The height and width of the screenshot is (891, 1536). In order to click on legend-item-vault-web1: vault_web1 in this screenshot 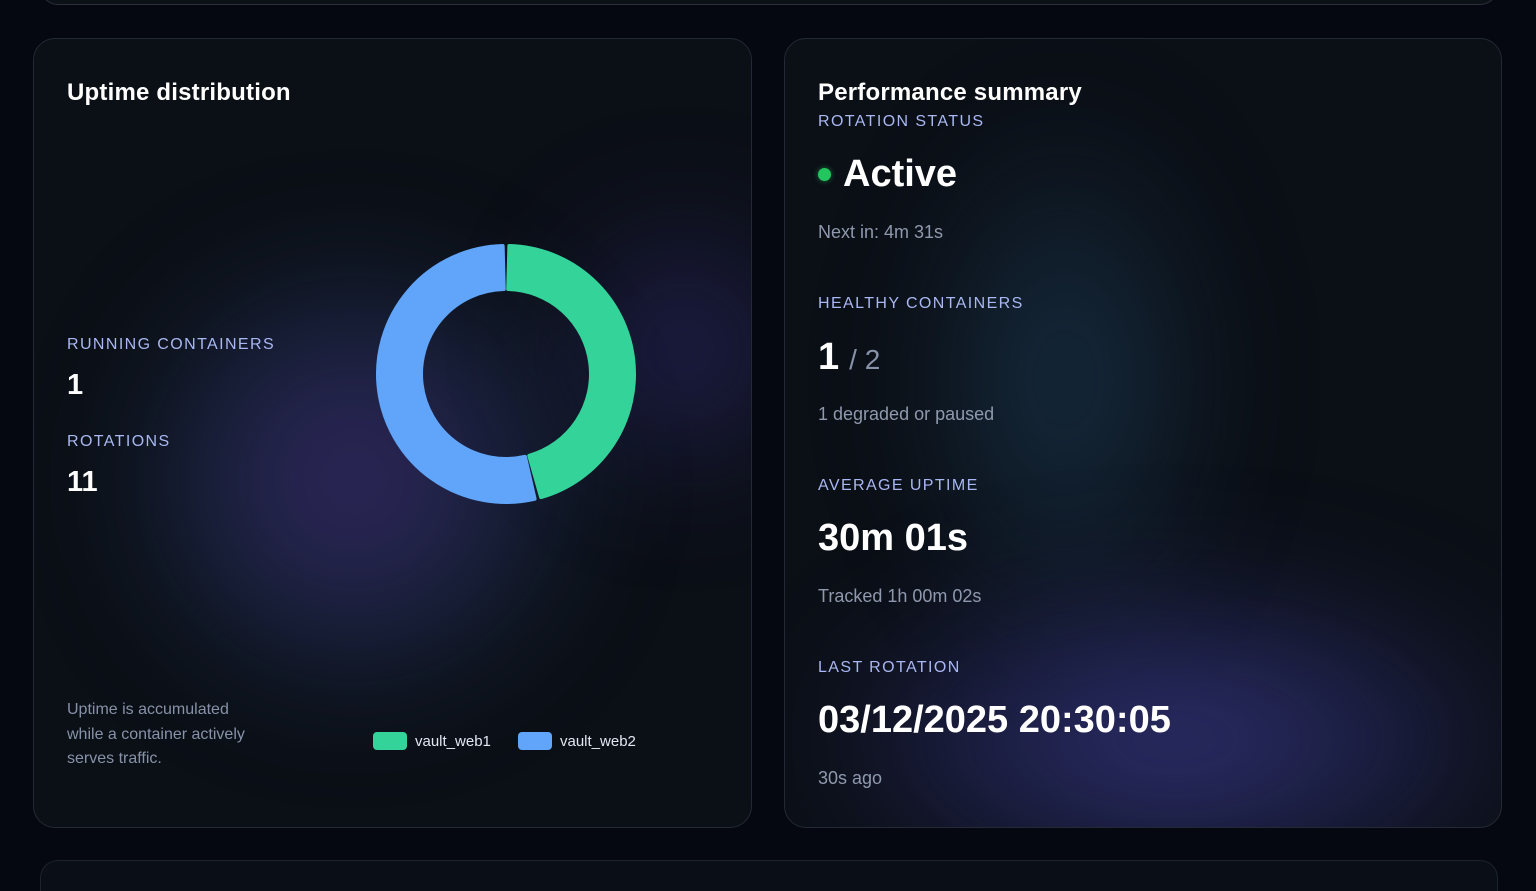, I will do `click(432, 741)`.